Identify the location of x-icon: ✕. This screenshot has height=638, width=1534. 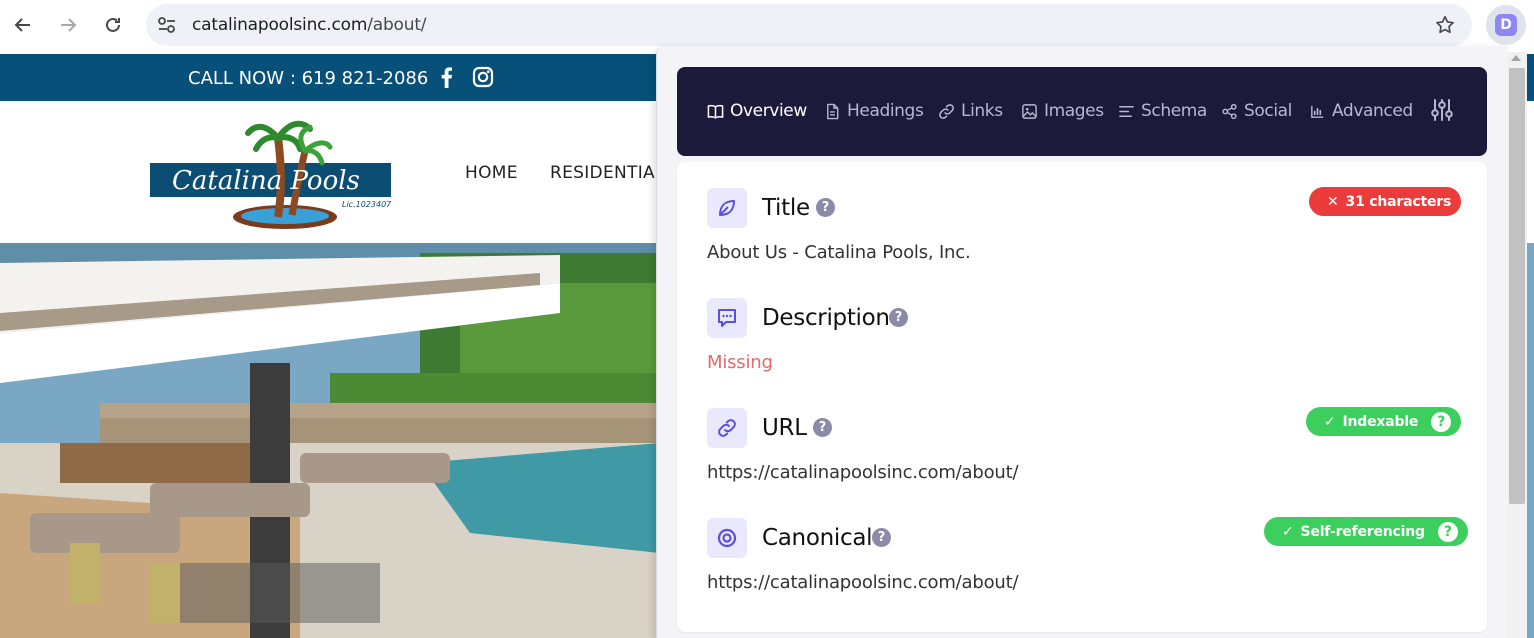
(1333, 201).